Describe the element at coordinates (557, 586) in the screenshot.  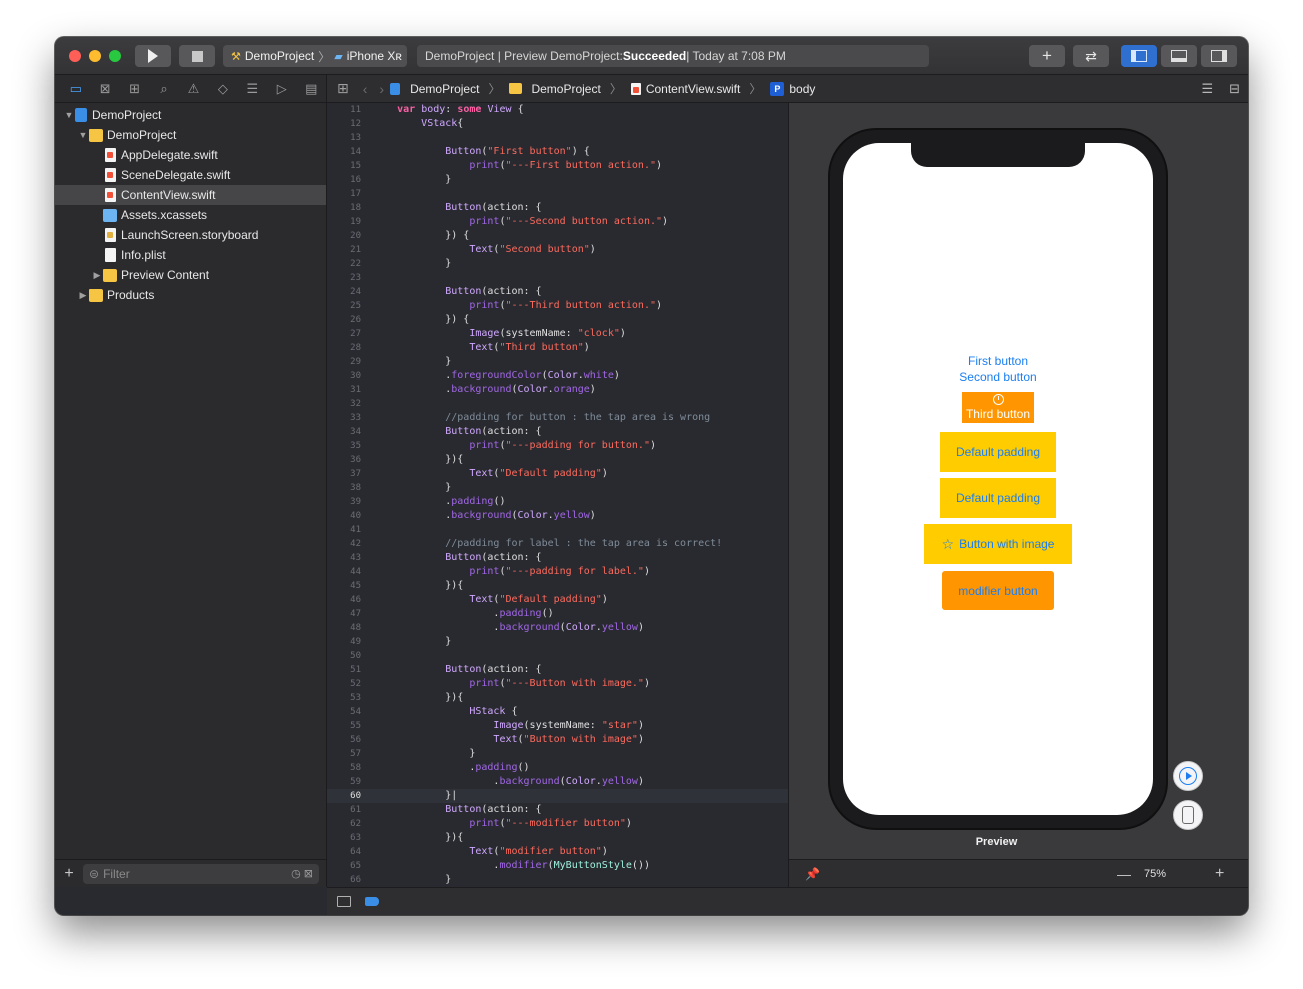
I see `code-line: 45 }){` at that location.